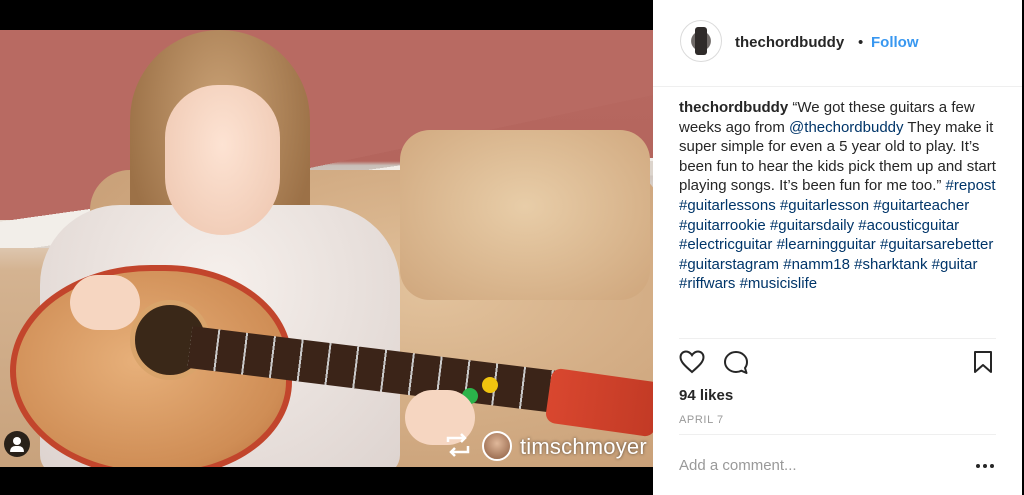 Image resolution: width=1024 pixels, height=495 pixels. I want to click on avatar-image, so click(701, 41).